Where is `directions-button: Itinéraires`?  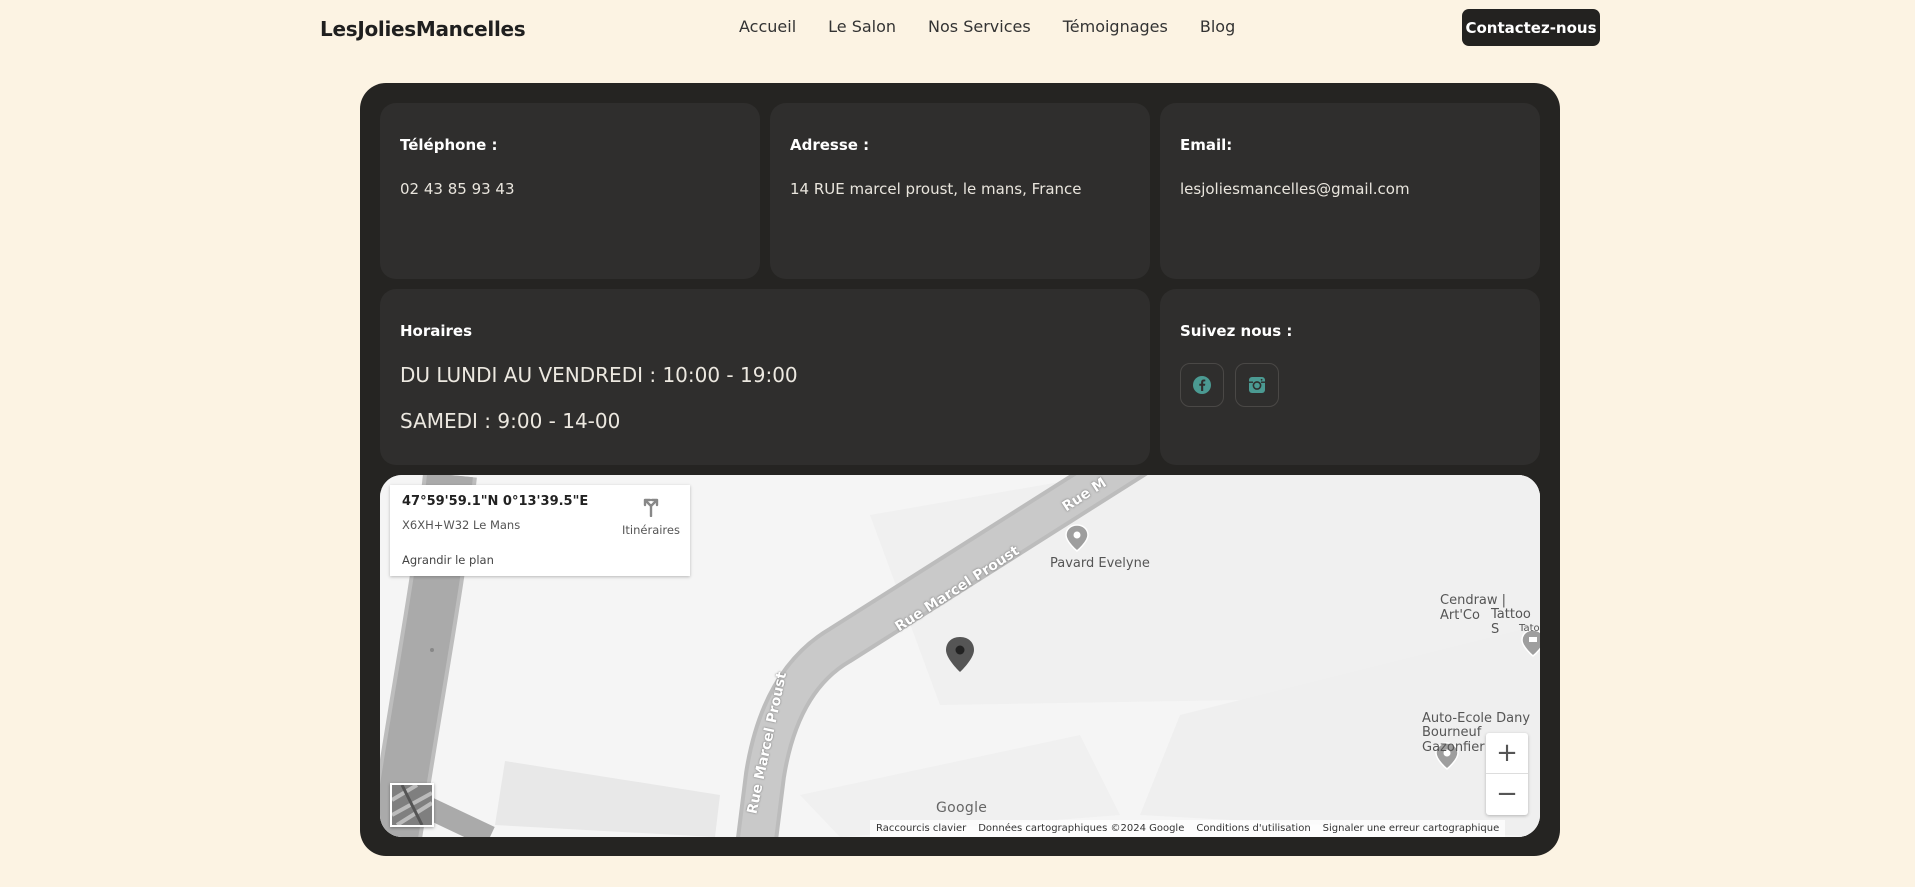
directions-button: Itinéraires is located at coordinates (651, 516).